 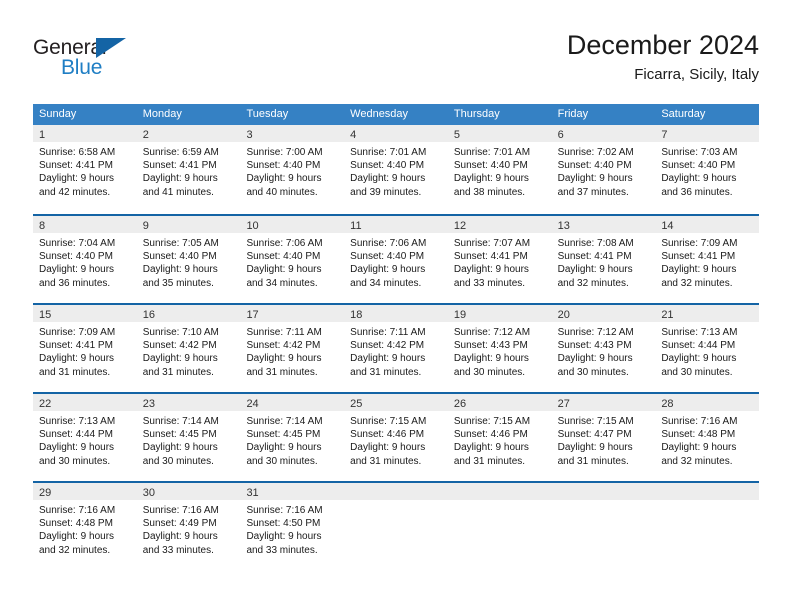 What do you see at coordinates (594, 435) in the screenshot?
I see `sunset-text: Sunset: 4:47 PM` at bounding box center [594, 435].